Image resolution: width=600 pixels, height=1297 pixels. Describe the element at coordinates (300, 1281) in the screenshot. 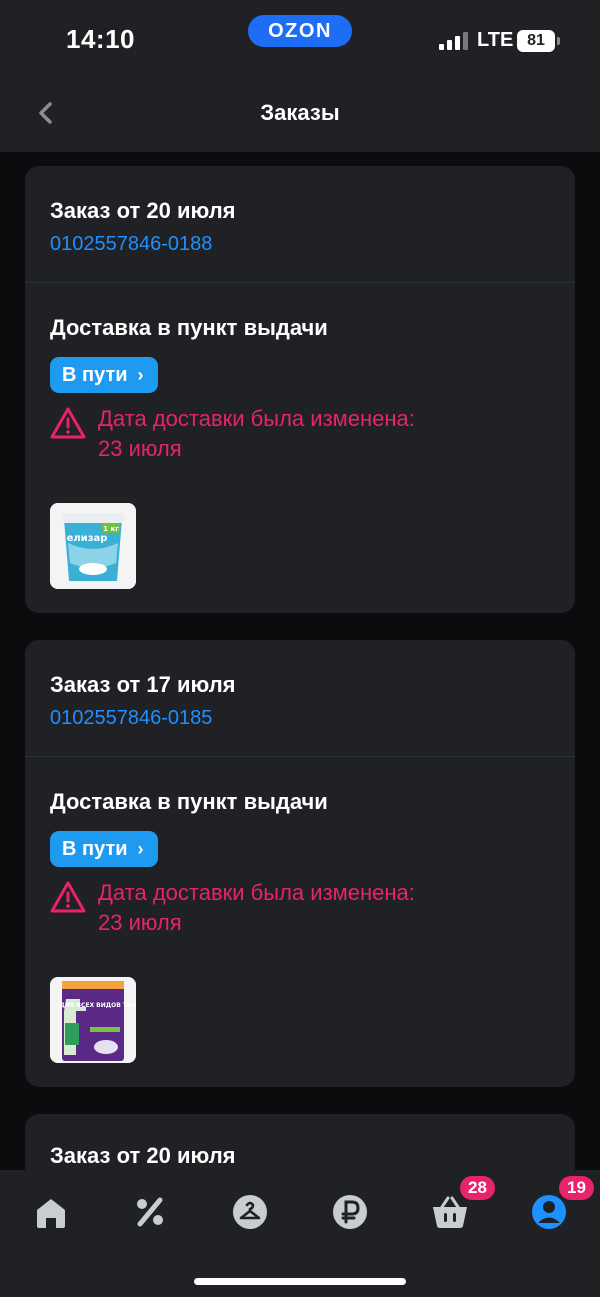

I see `home-indicator` at that location.